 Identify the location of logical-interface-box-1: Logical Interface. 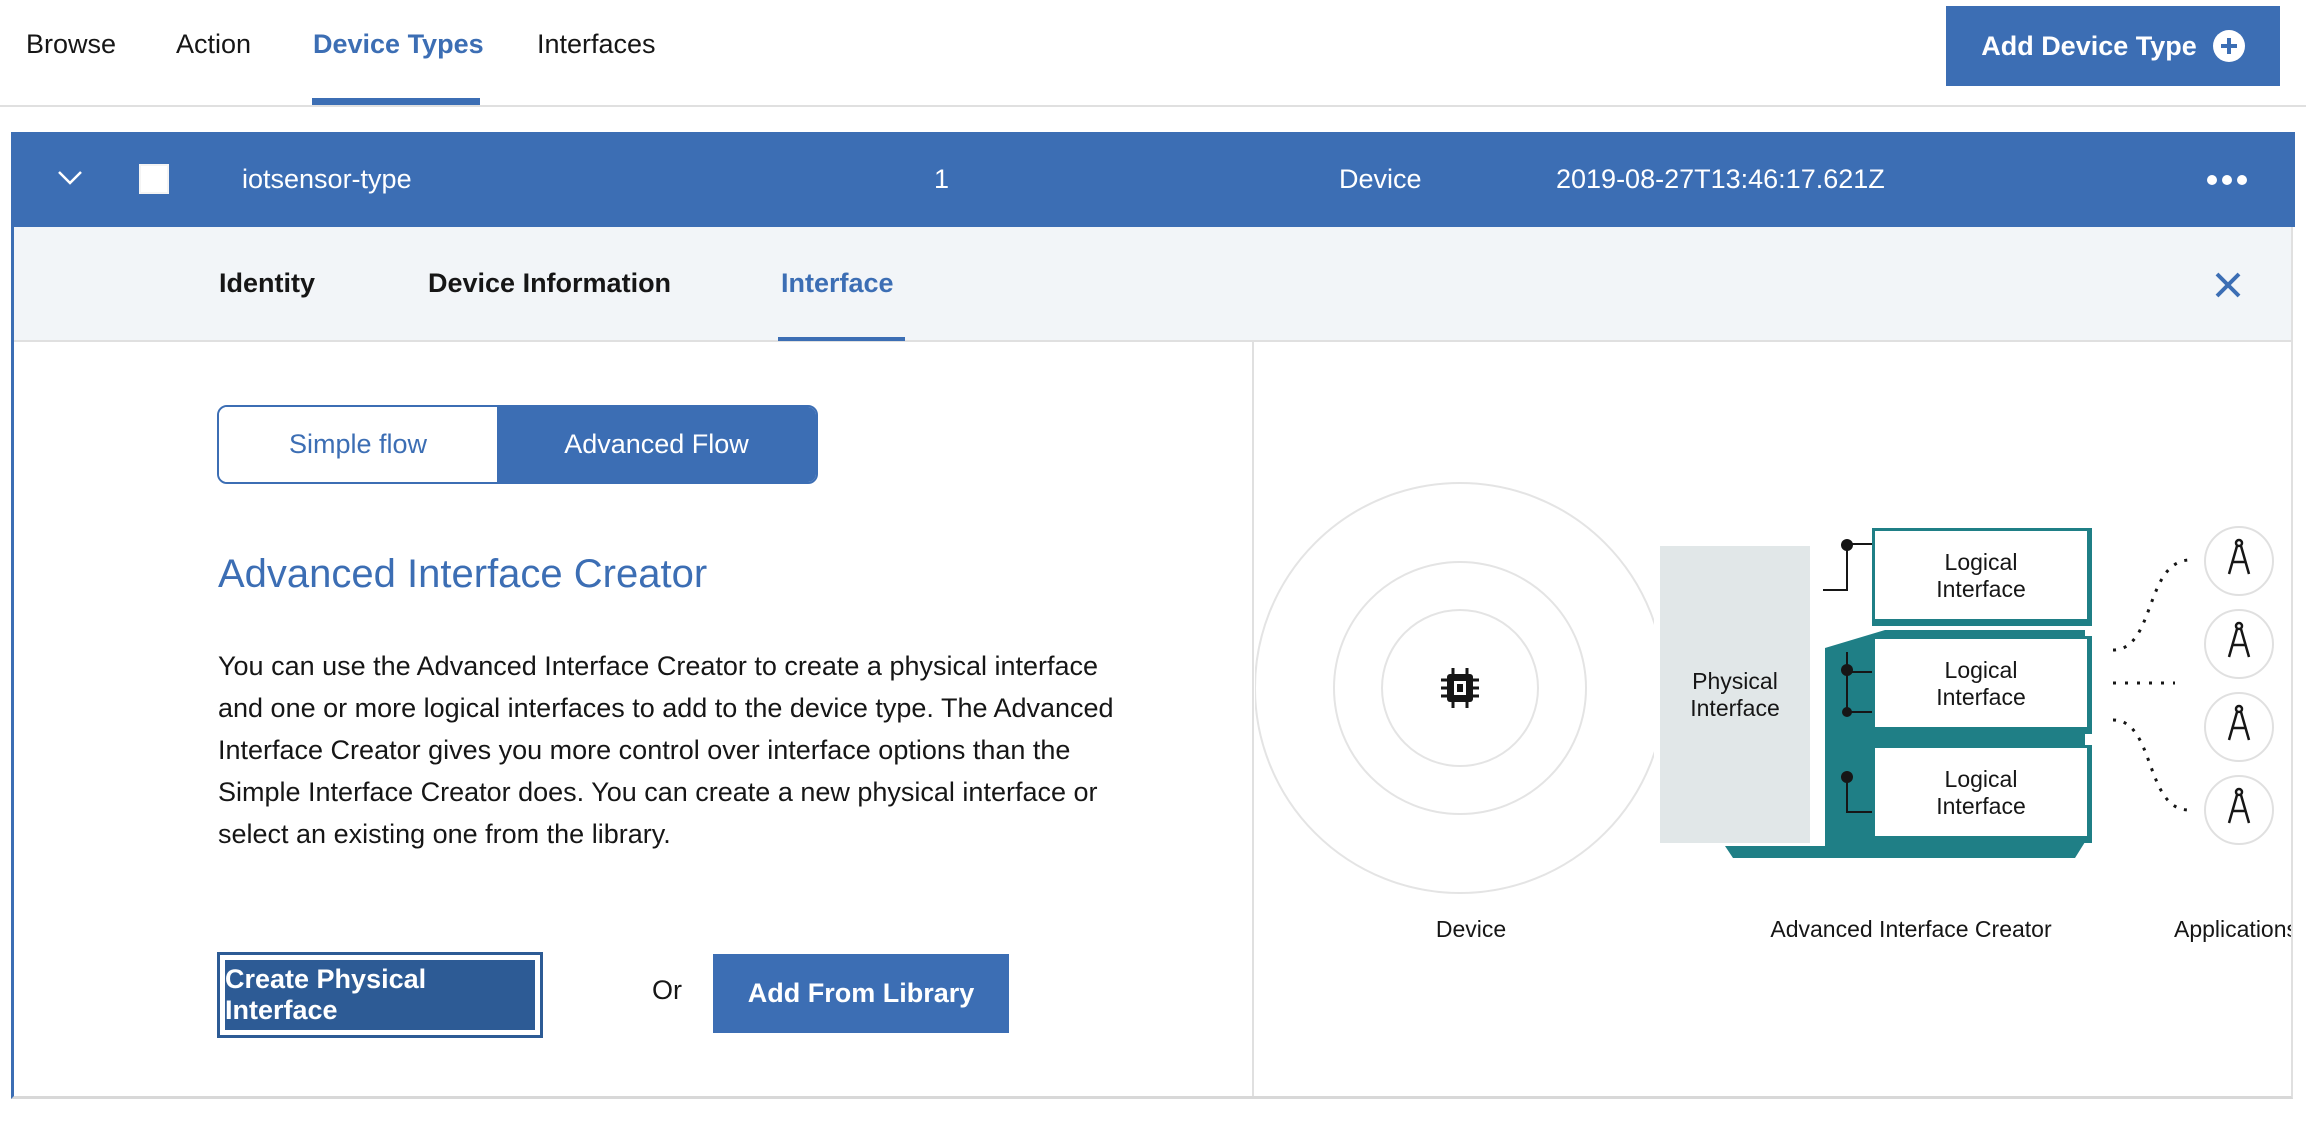
(1982, 577).